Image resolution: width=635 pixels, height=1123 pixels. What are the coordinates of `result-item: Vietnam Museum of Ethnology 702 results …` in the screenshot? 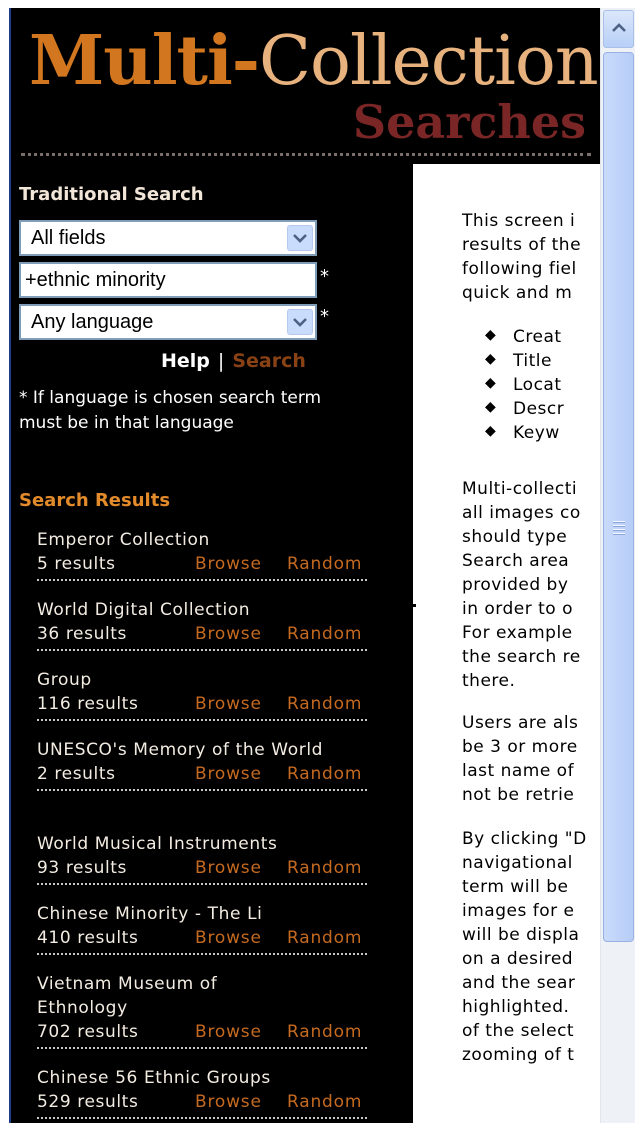 It's located at (202, 1010).